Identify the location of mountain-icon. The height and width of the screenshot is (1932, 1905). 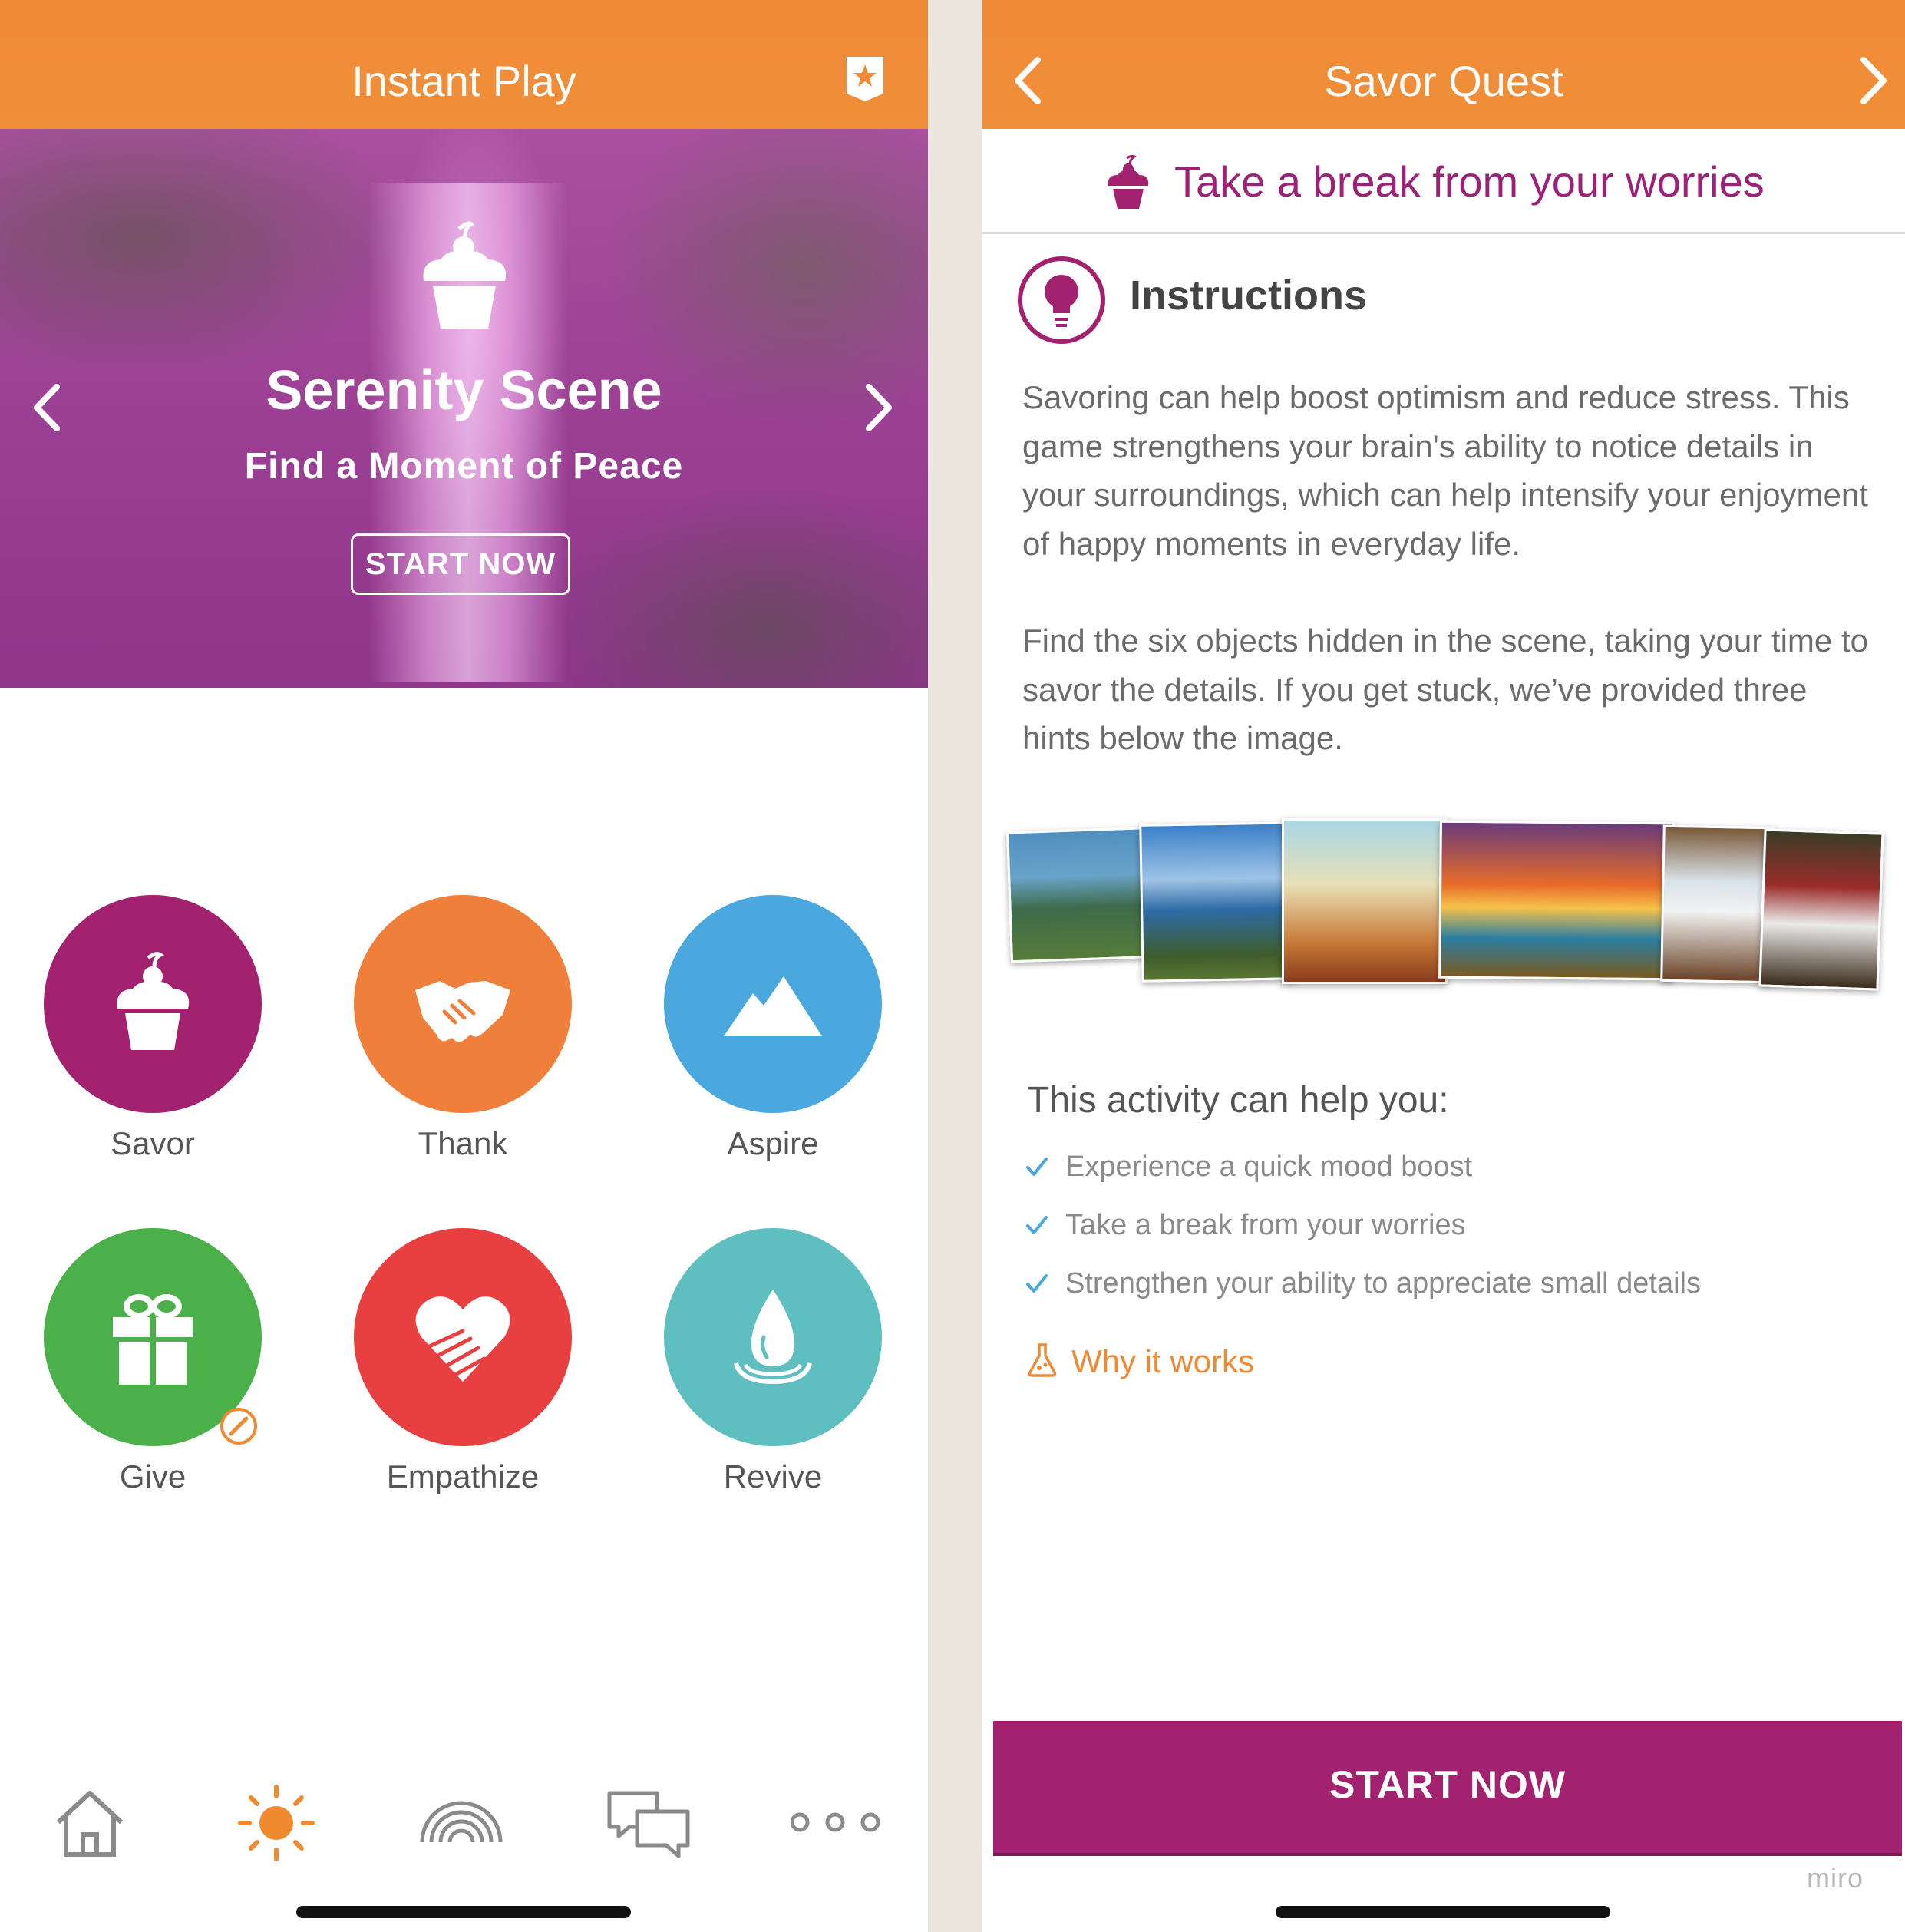
(773, 1006).